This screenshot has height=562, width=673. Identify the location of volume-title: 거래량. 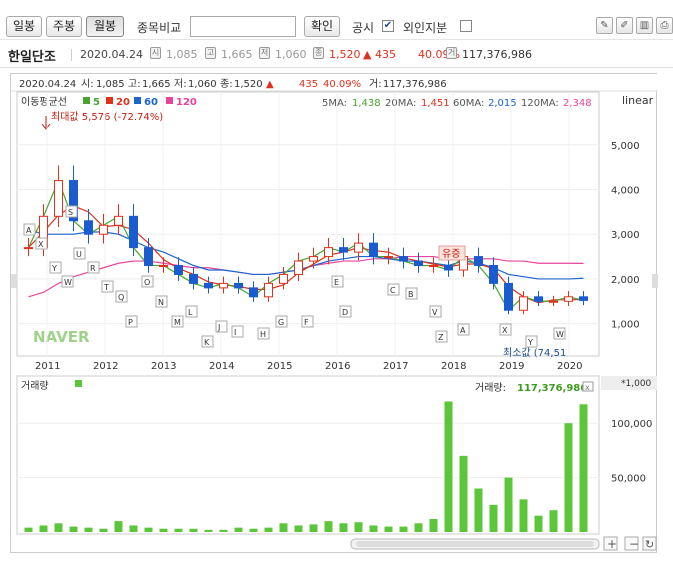
(35, 386).